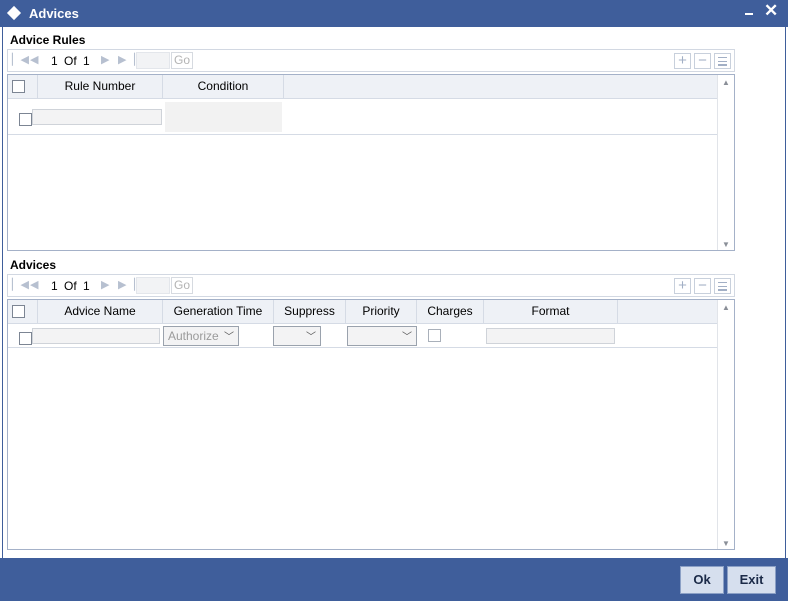 Image resolution: width=788 pixels, height=601 pixels. Describe the element at coordinates (434, 335) in the screenshot. I see `charges-checkbox` at that location.